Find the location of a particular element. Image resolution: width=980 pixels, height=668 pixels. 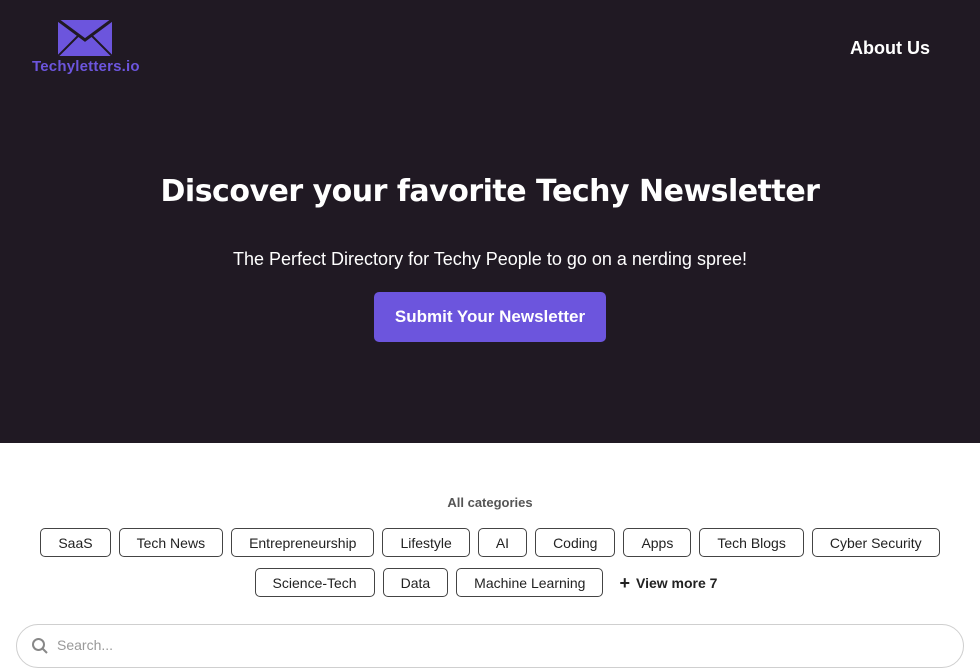

category-chip-saas: SaaS is located at coordinates (75, 542).